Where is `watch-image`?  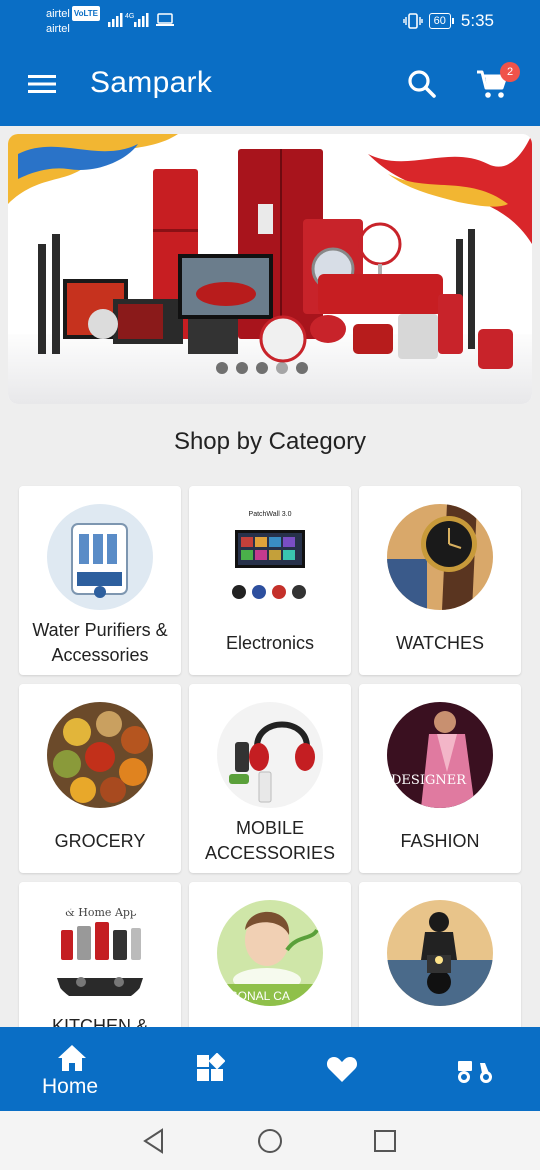 watch-image is located at coordinates (440, 557).